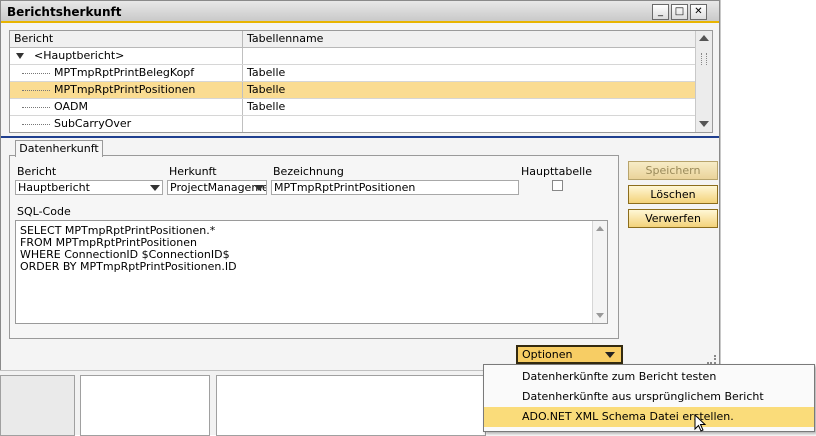 This screenshot has height=436, width=816. What do you see at coordinates (64, 12) in the screenshot?
I see `window-title: Berichtsherkunft` at bounding box center [64, 12].